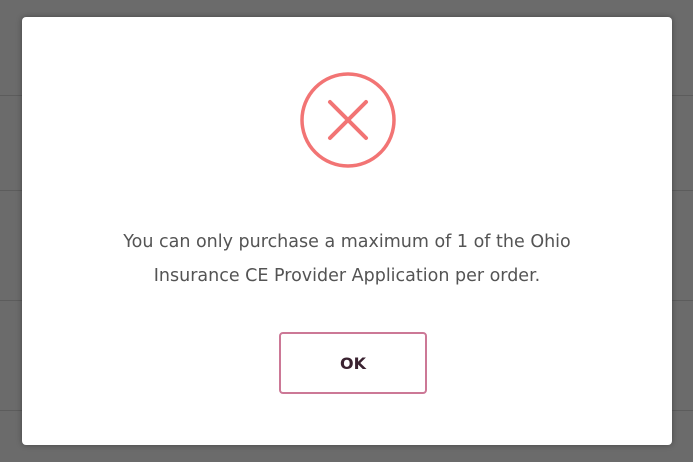 The image size is (693, 462). Describe the element at coordinates (353, 363) in the screenshot. I see `ok-button: OK` at that location.